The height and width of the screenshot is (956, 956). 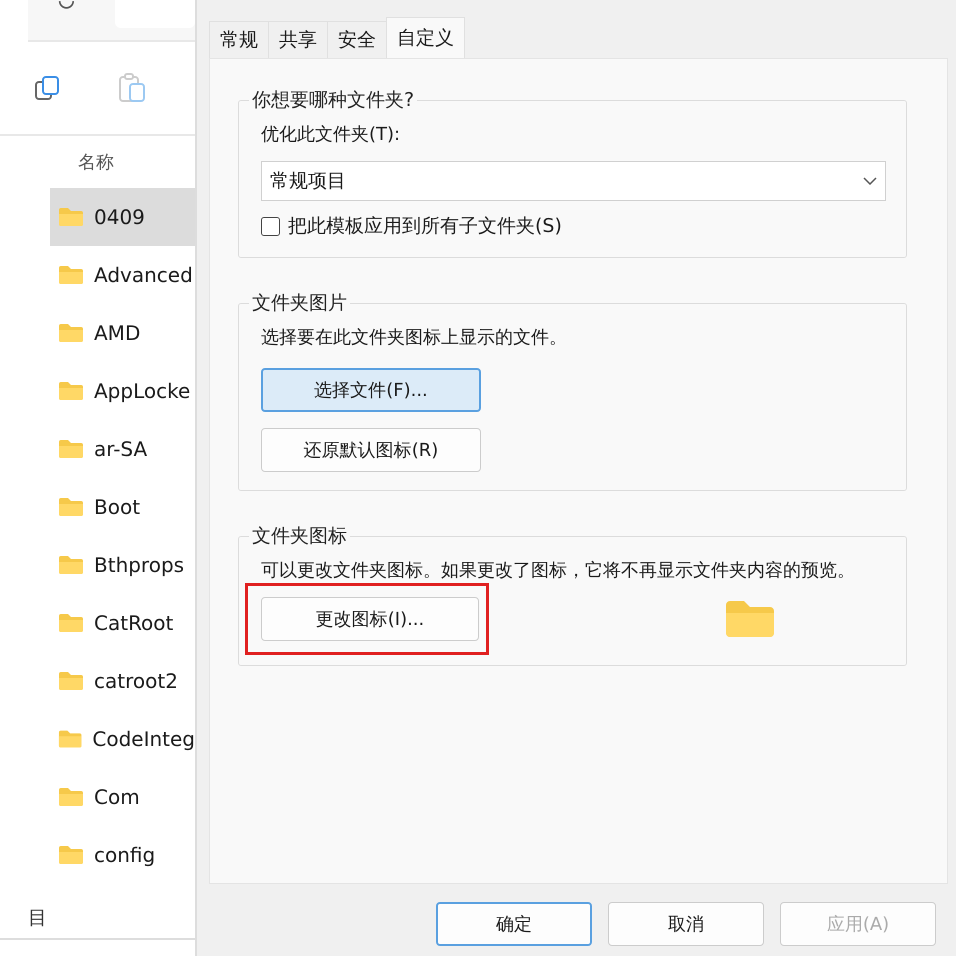 I want to click on group-title: 你想要哪种文件夹?, so click(x=333, y=100).